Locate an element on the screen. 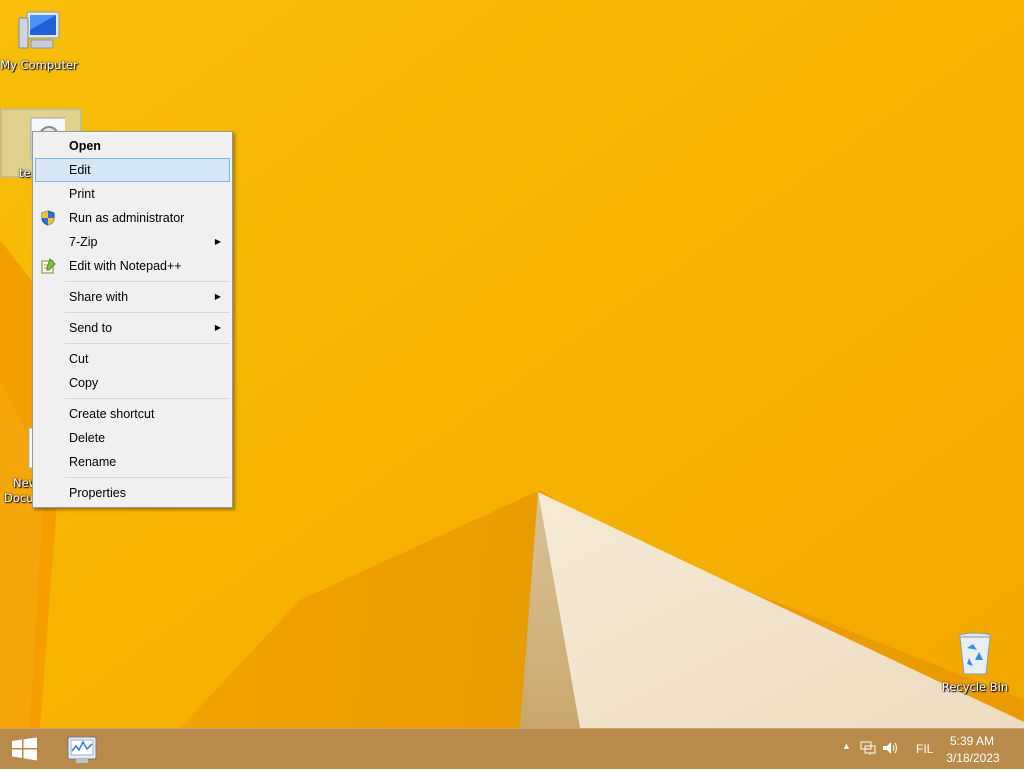  recycle-bin-icon is located at coordinates (975, 654).